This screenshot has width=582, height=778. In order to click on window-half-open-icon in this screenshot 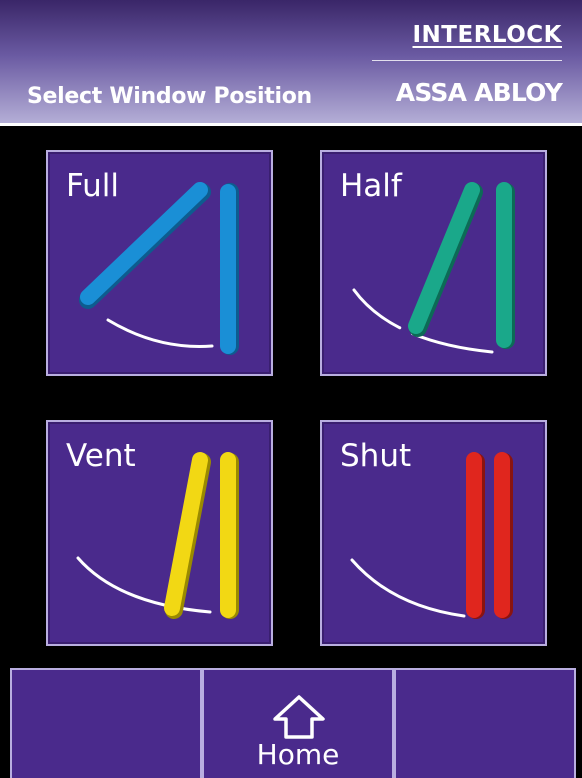, I will do `click(433, 268)`.